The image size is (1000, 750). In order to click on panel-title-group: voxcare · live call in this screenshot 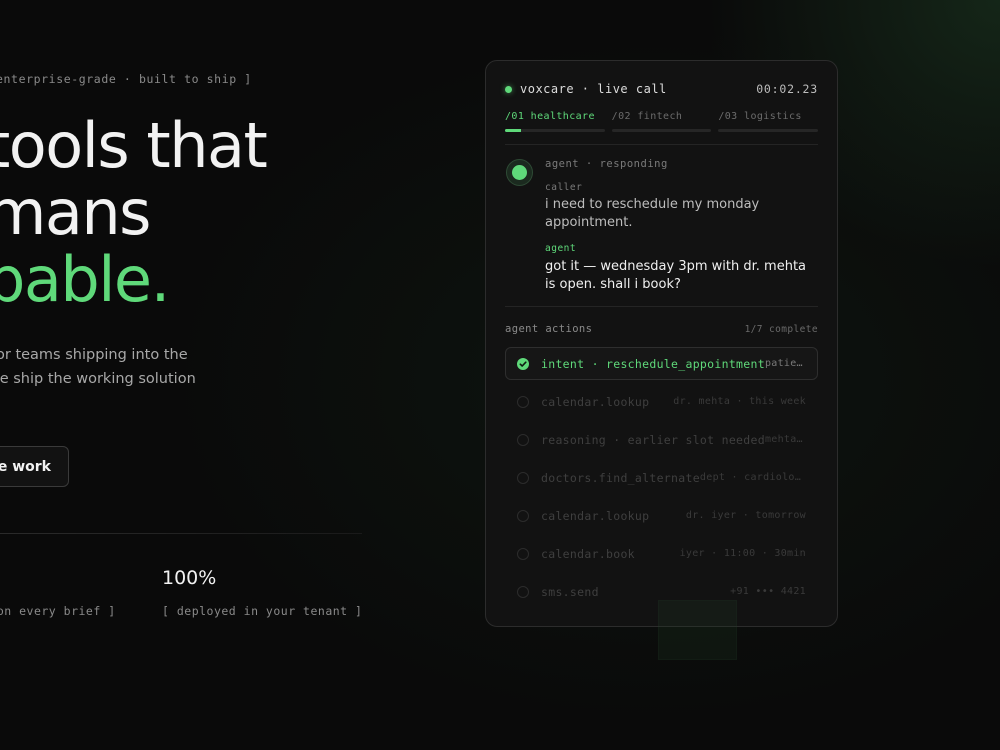, I will do `click(586, 89)`.